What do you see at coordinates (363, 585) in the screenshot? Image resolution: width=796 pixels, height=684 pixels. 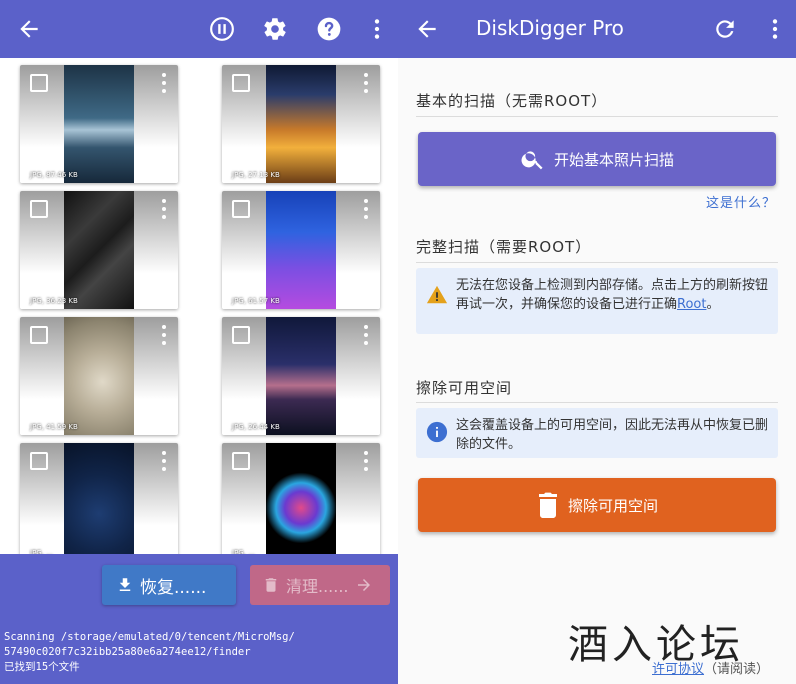 I see `arrow-right-icon` at bounding box center [363, 585].